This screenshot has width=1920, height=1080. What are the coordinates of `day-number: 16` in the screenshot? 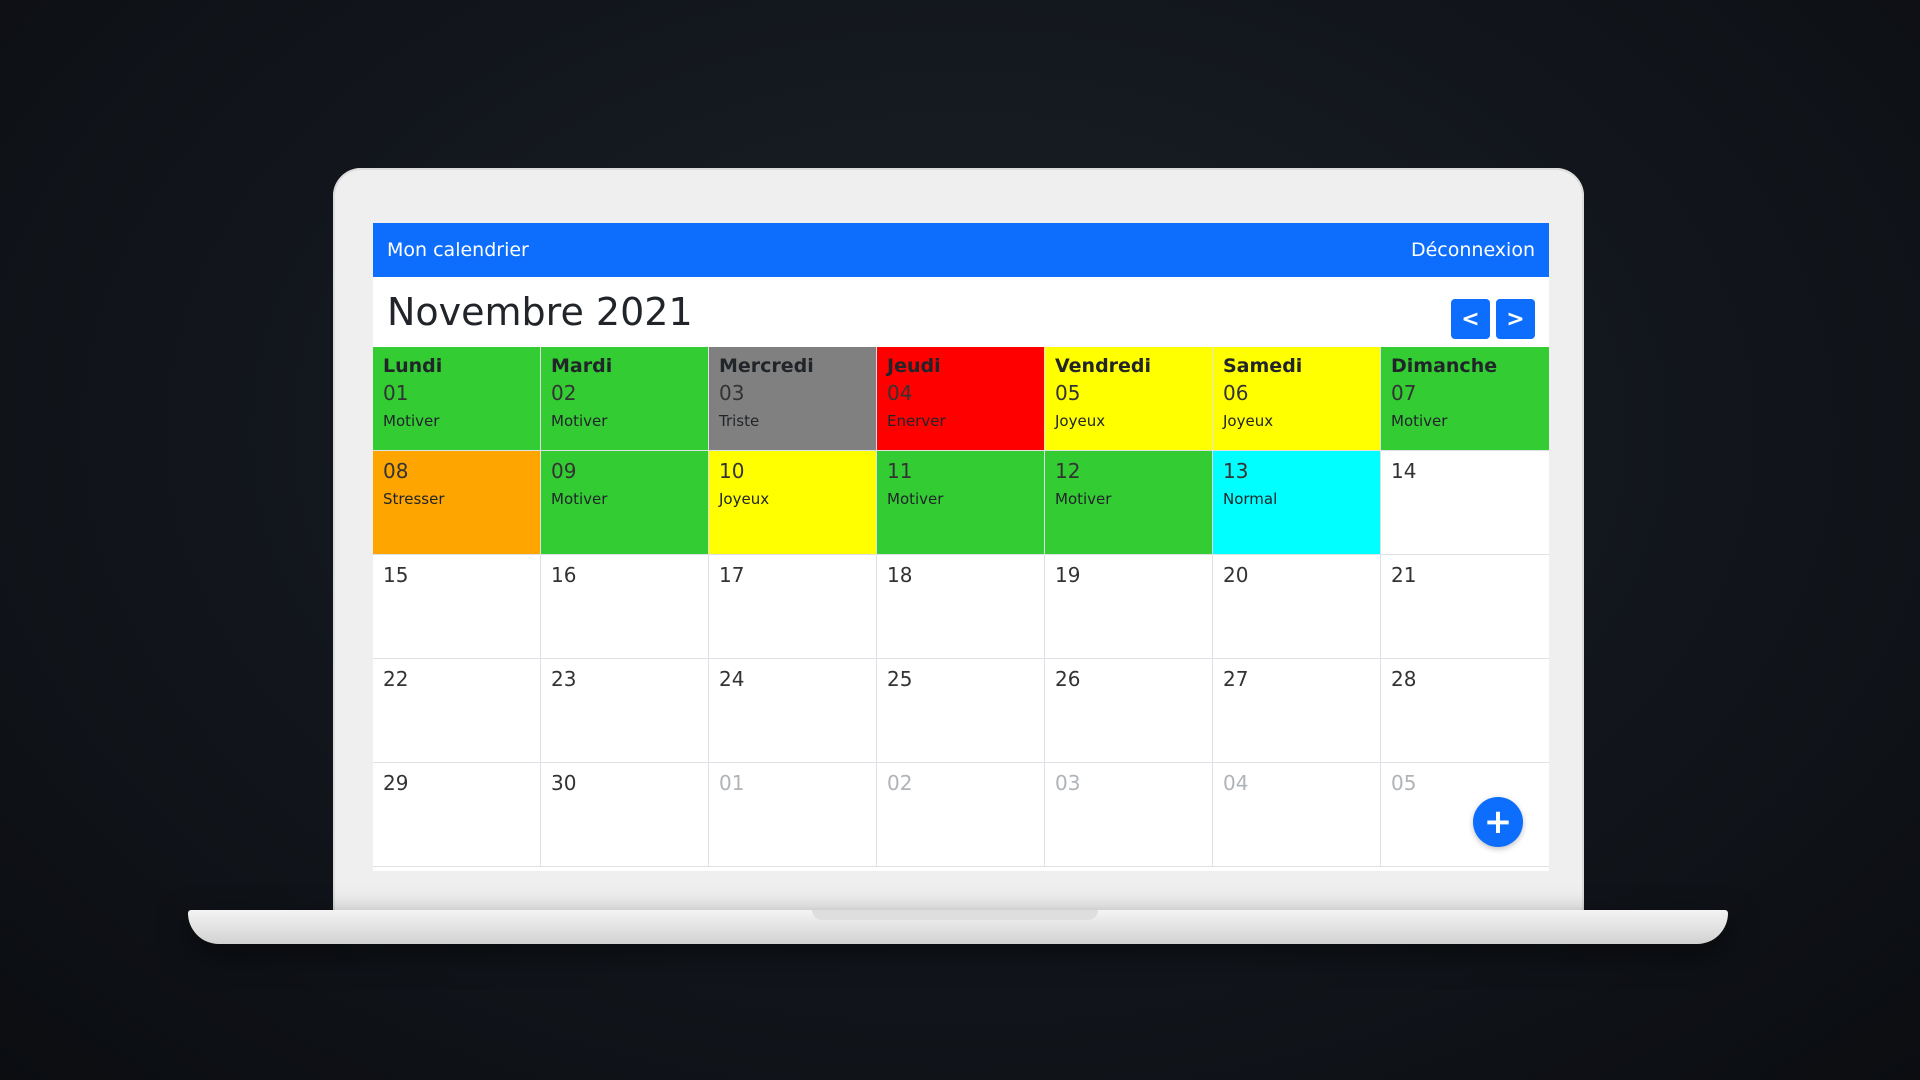 It's located at (564, 575).